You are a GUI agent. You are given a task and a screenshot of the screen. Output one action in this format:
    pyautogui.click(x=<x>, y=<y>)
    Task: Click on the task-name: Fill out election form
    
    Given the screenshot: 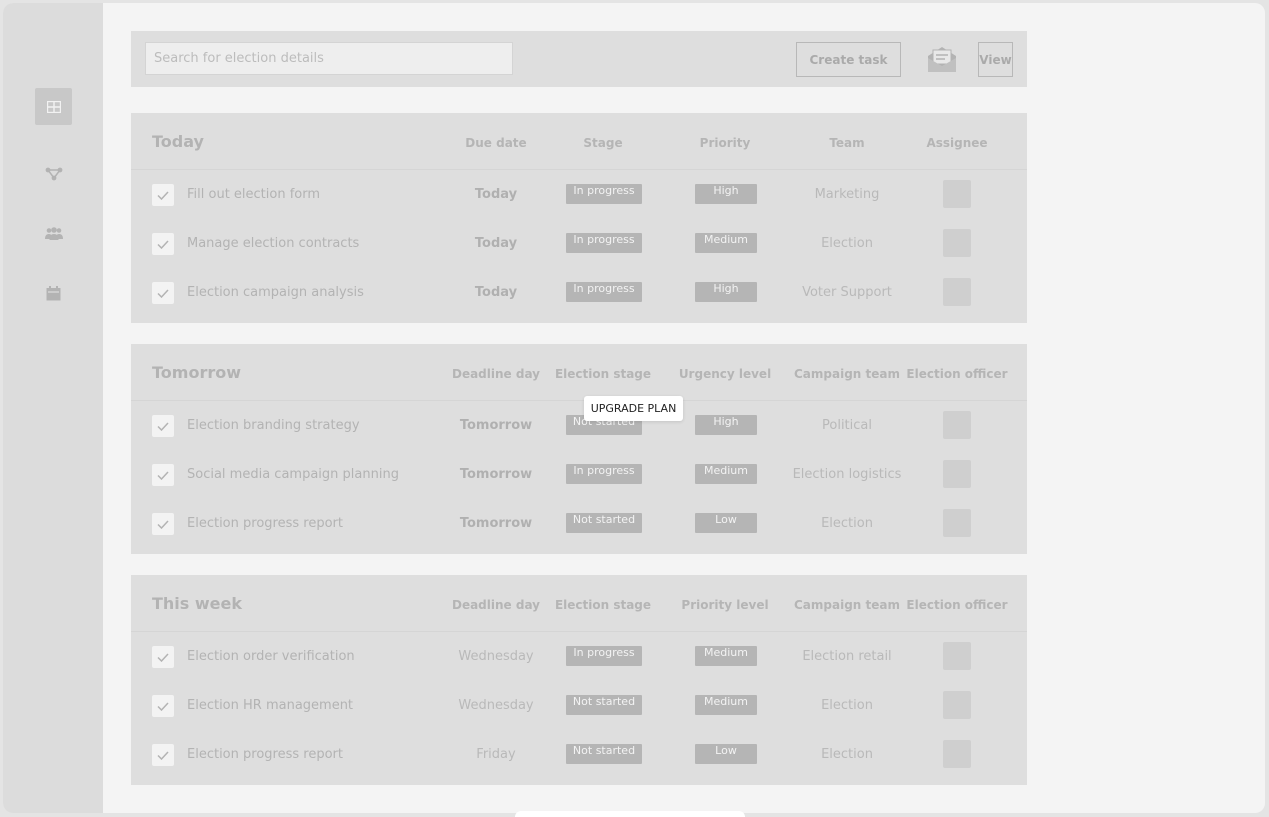 What is the action you would take?
    pyautogui.click(x=254, y=194)
    